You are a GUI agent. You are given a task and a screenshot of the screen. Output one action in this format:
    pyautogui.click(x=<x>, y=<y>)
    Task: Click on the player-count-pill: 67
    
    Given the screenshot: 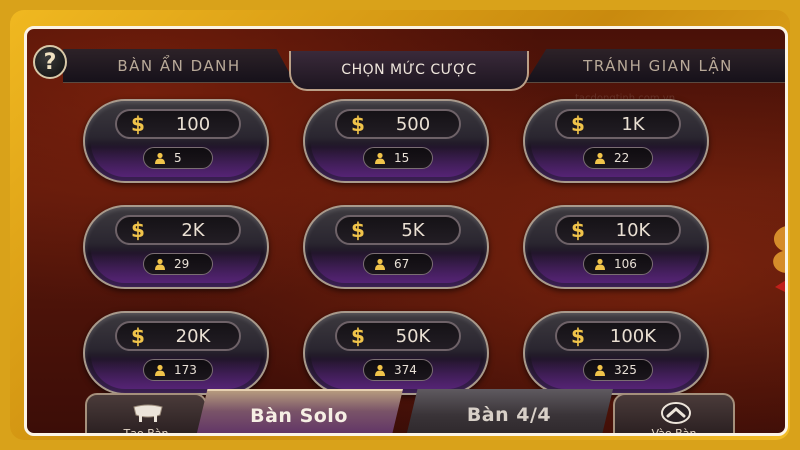 What is the action you would take?
    pyautogui.click(x=398, y=264)
    